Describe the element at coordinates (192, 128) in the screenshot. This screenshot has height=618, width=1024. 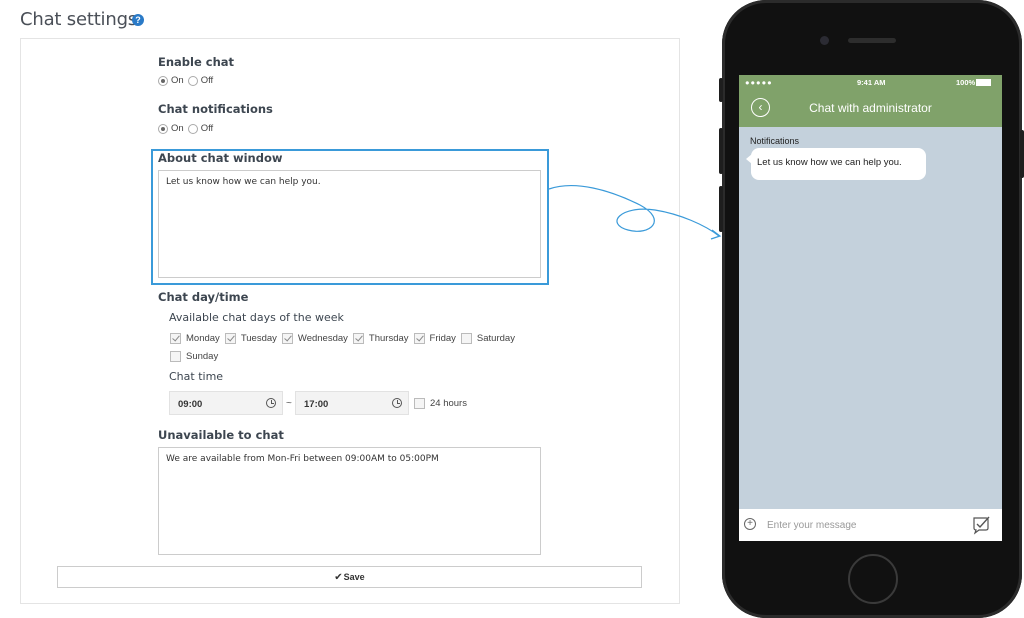
I see `chat-notifications-off-radio` at that location.